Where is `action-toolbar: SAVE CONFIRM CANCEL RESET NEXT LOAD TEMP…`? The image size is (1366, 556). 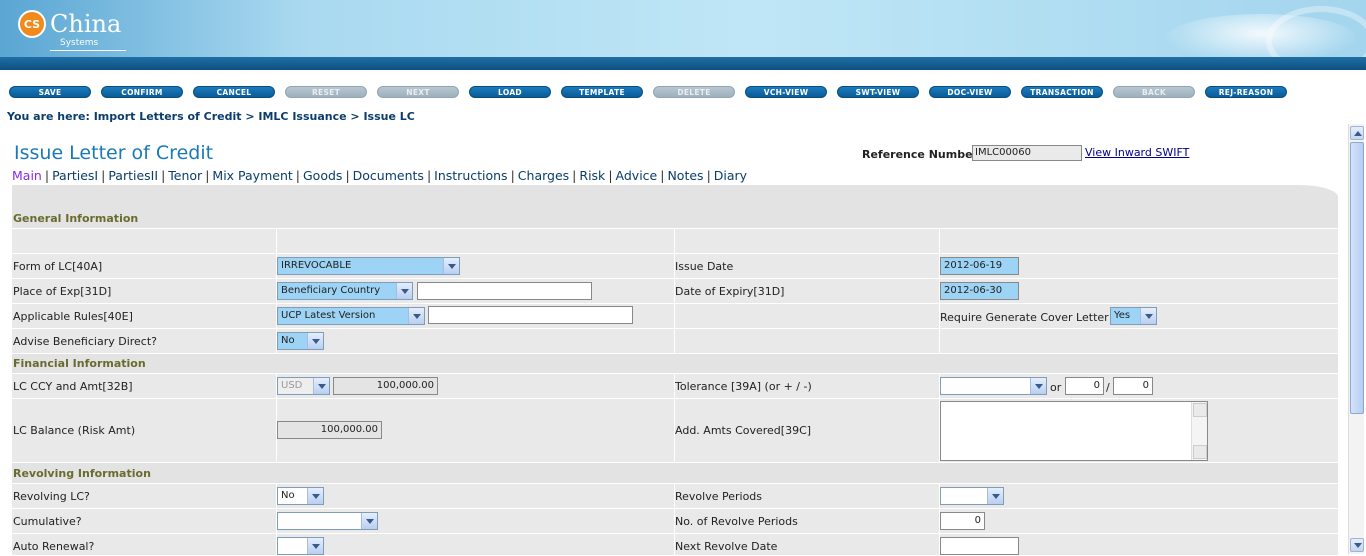 action-toolbar: SAVE CONFIRM CANCEL RESET NEXT LOAD TEMP… is located at coordinates (683, 89).